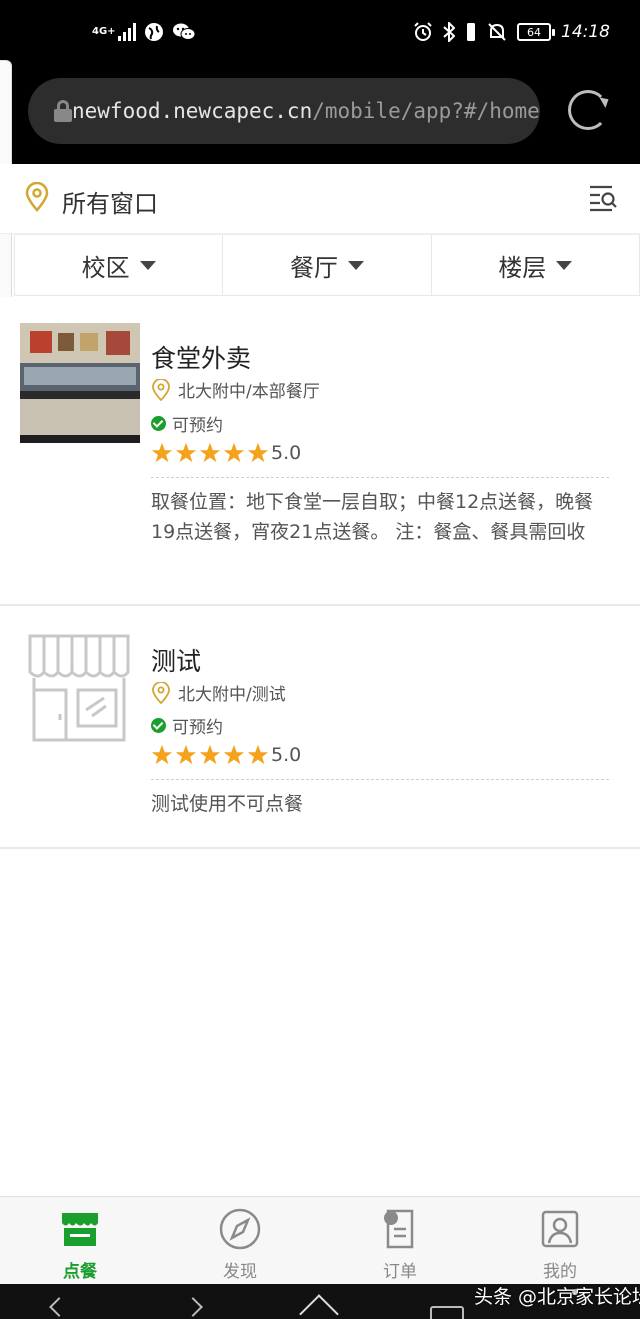 This screenshot has width=640, height=1319. Describe the element at coordinates (319, 1306) in the screenshot. I see `home-icon` at that location.